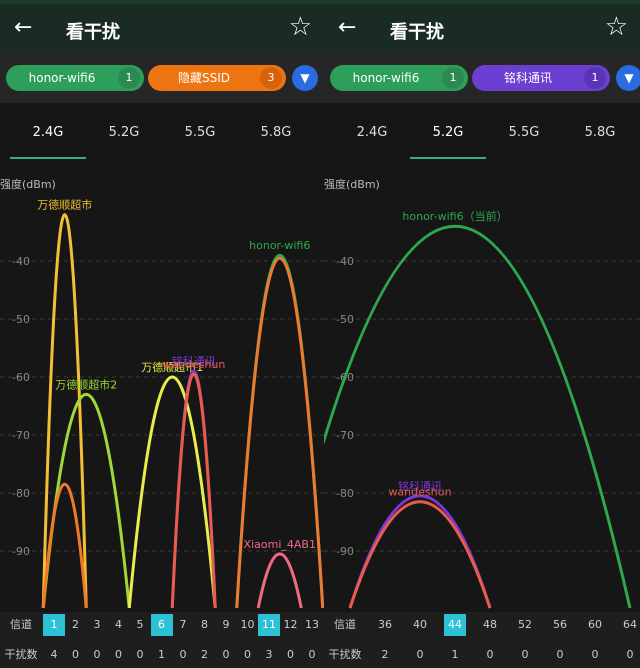 The height and width of the screenshot is (668, 640). I want to click on channel-row: 信道 1 2 3 4 5 6 7 8 9 10 11 12 13, so click(162, 625).